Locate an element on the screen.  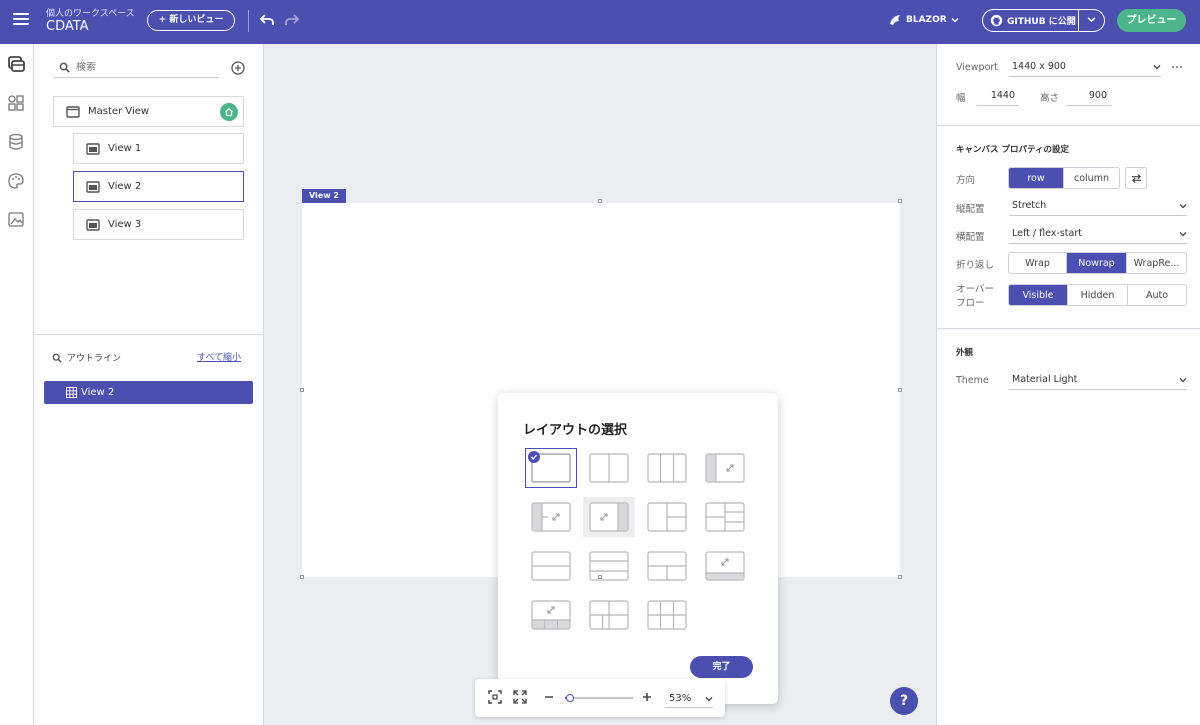
zoom-in-icon is located at coordinates (647, 697).